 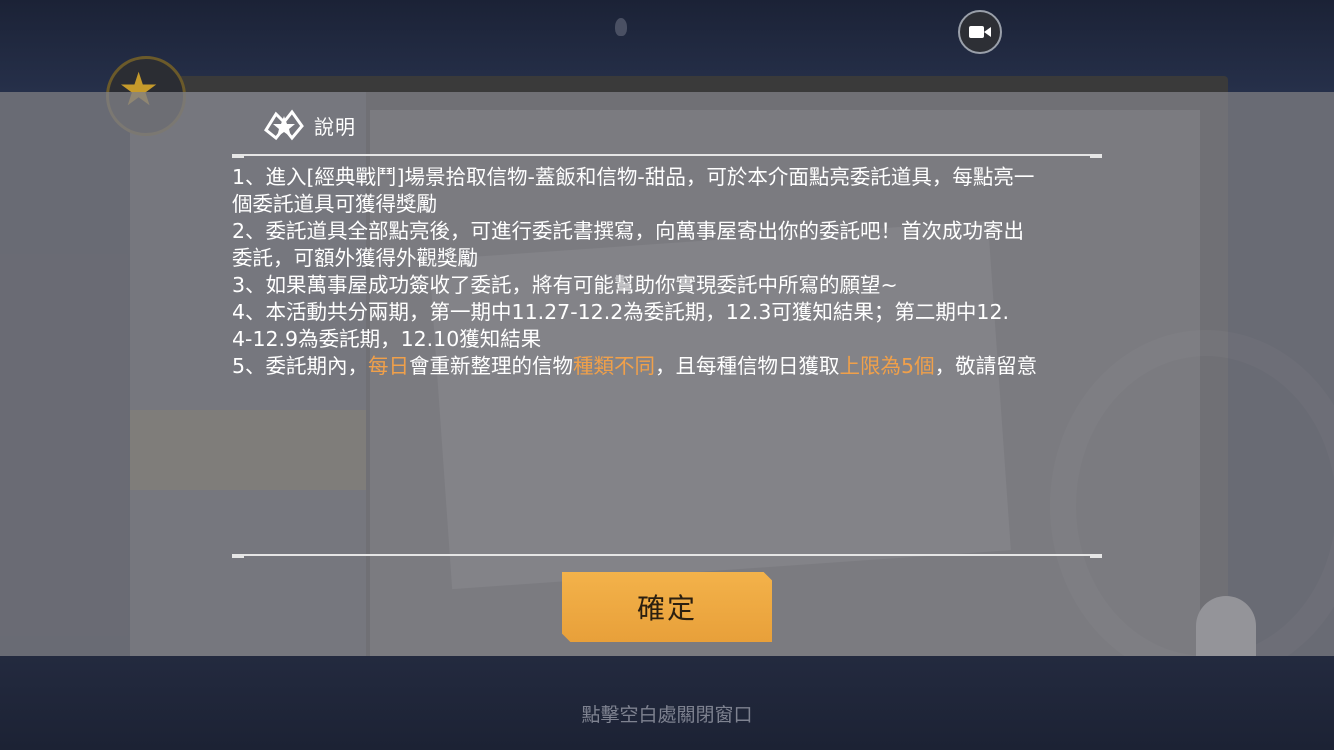 I want to click on description-text: 2、委託道具全部點亮後，可進行委託書撰寫，向萬事屋寄出你的委託吧！首次成功寄出, so click(x=628, y=231).